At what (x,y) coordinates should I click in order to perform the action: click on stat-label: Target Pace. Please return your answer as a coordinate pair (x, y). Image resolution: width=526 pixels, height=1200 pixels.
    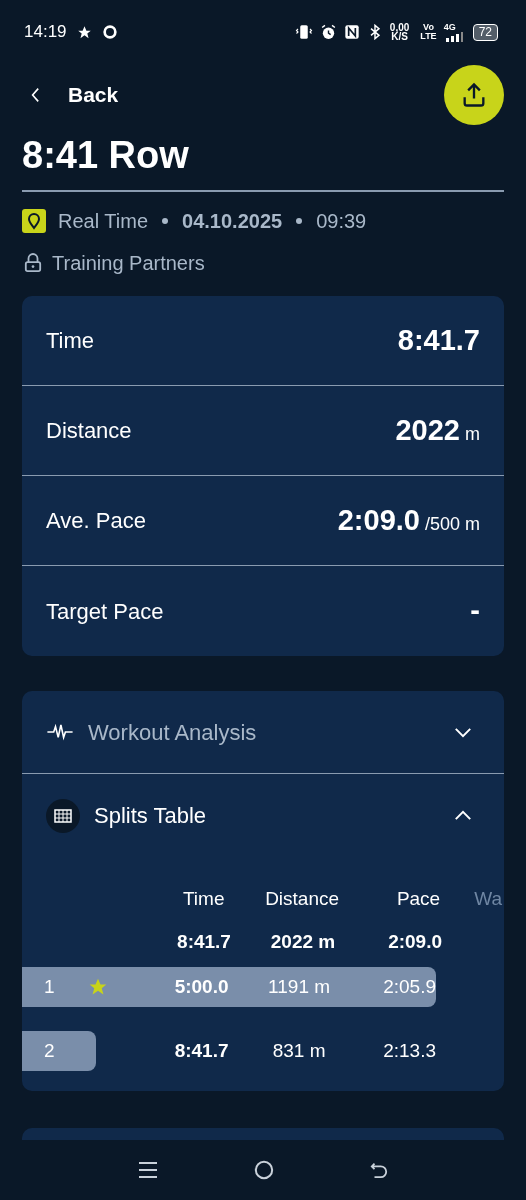
    Looking at the image, I should click on (105, 611).